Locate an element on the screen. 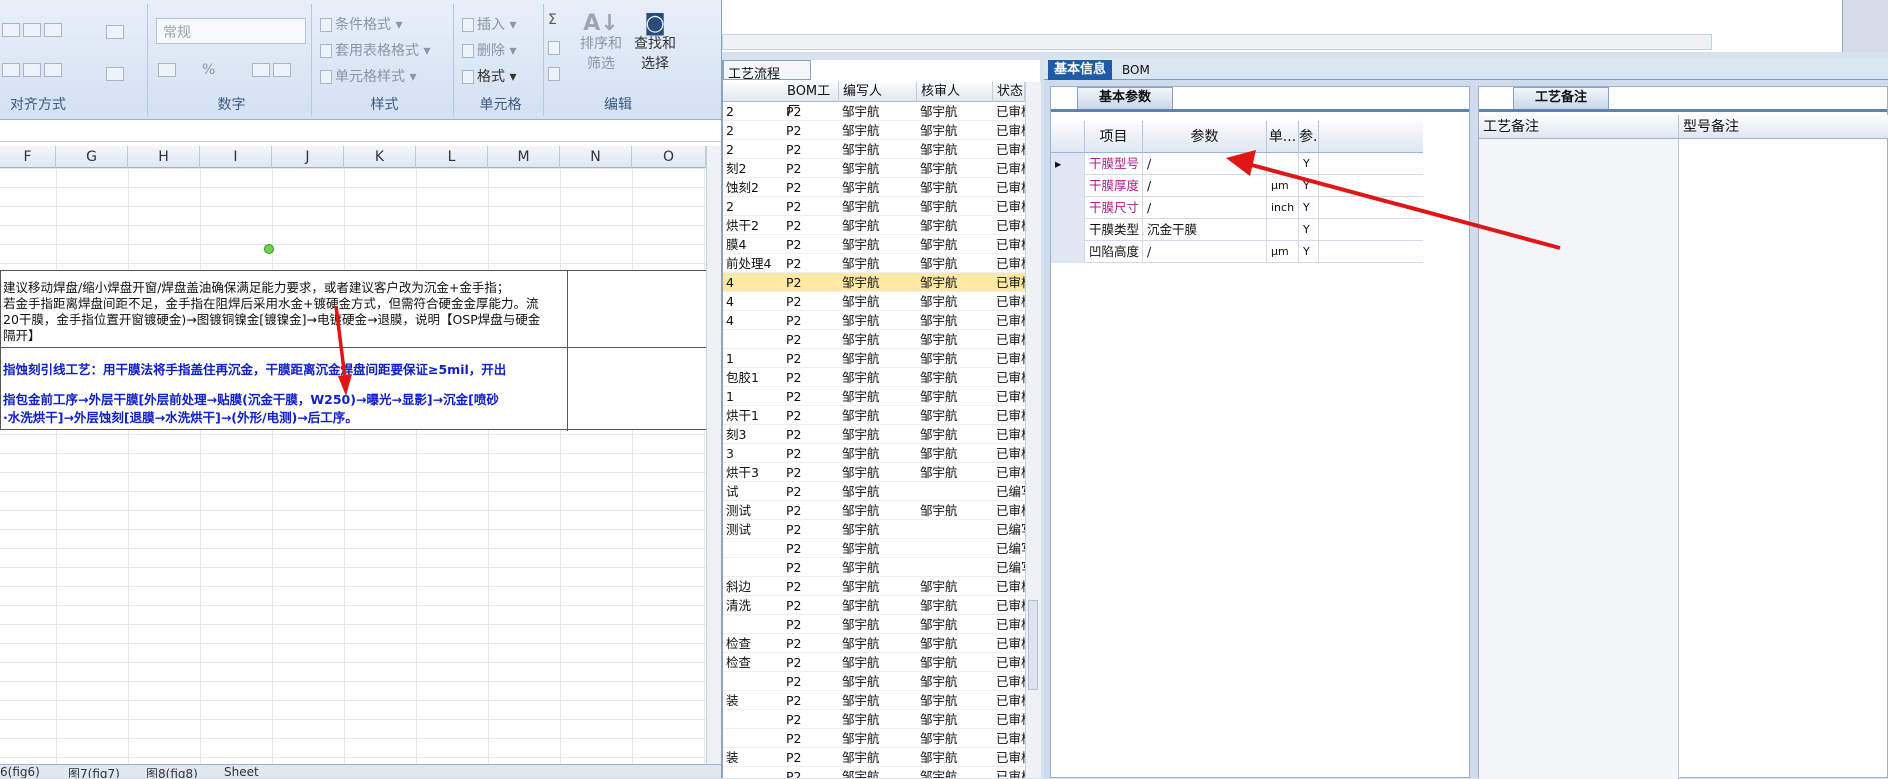  table-row: 烘干1 P2 邹宇航 邹宇航 已审核 is located at coordinates (874, 415).